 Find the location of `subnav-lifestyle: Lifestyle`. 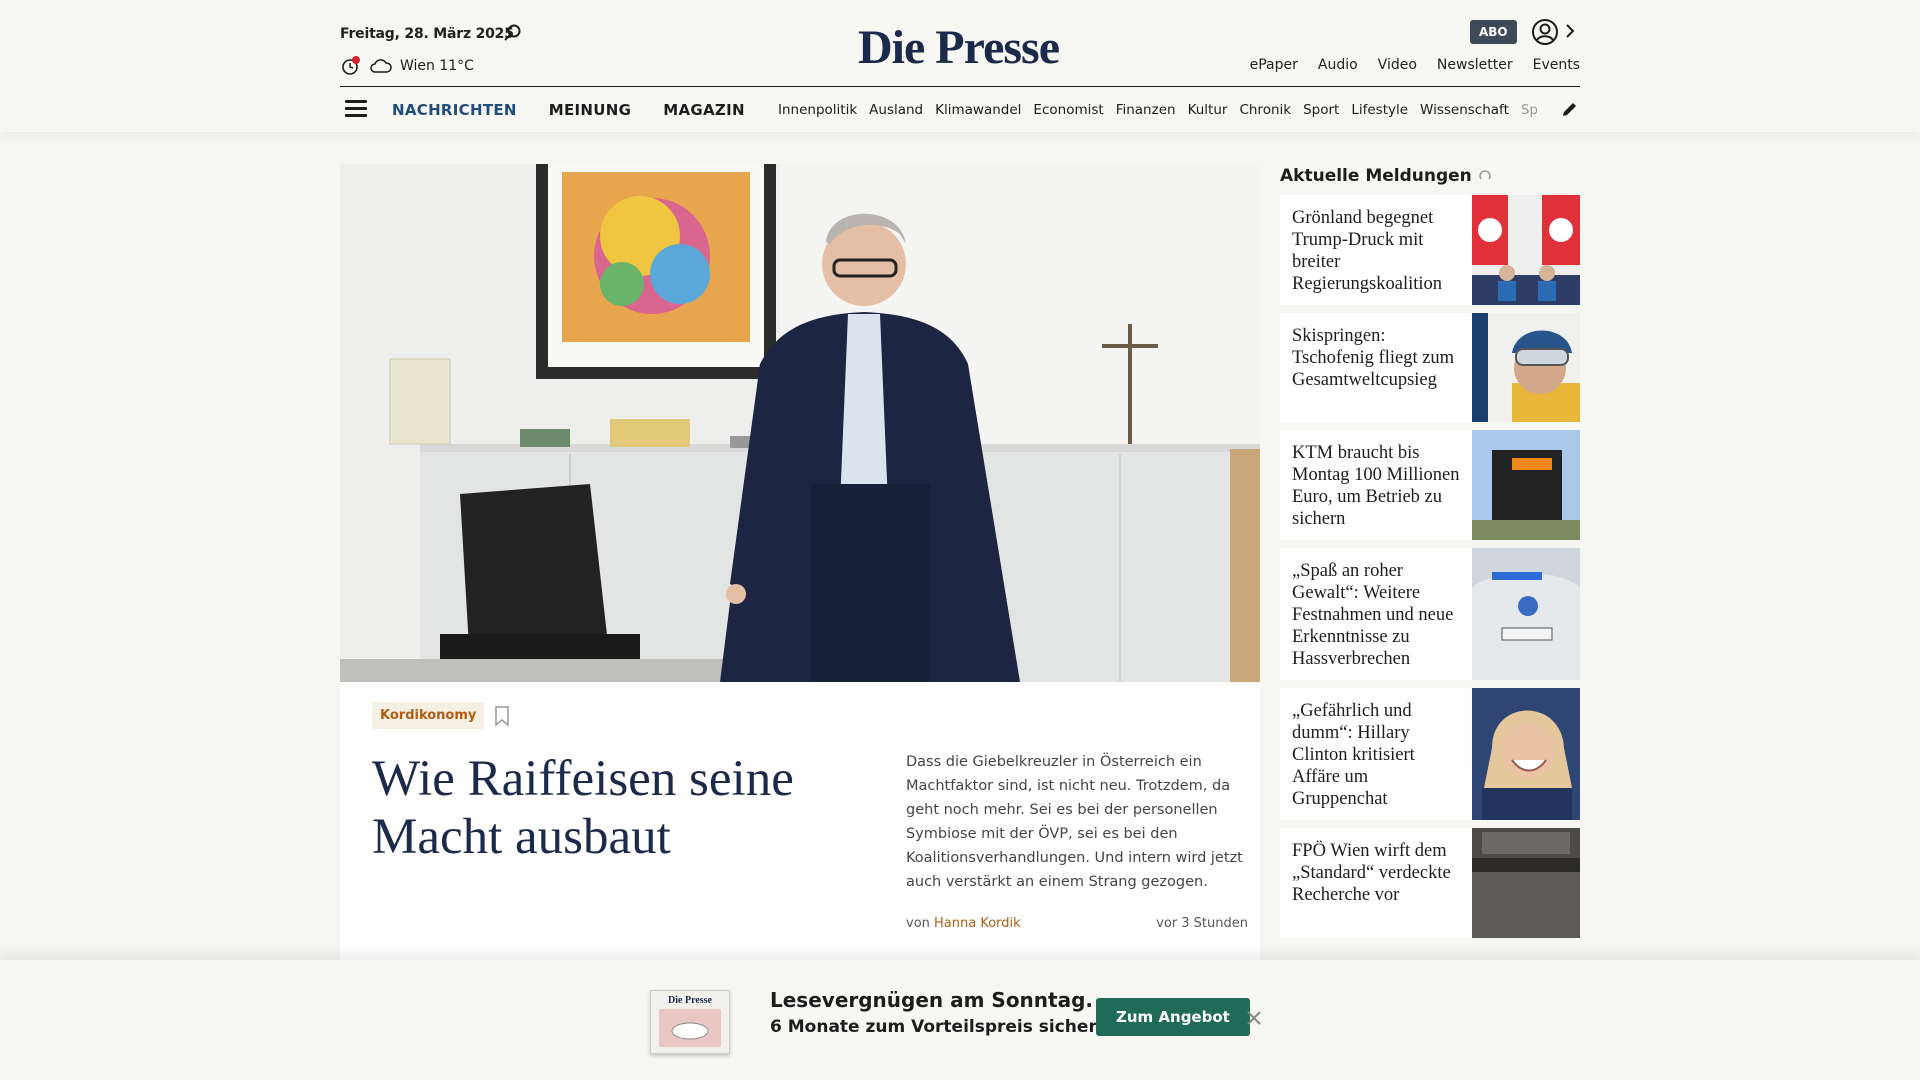

subnav-lifestyle: Lifestyle is located at coordinates (1379, 110).